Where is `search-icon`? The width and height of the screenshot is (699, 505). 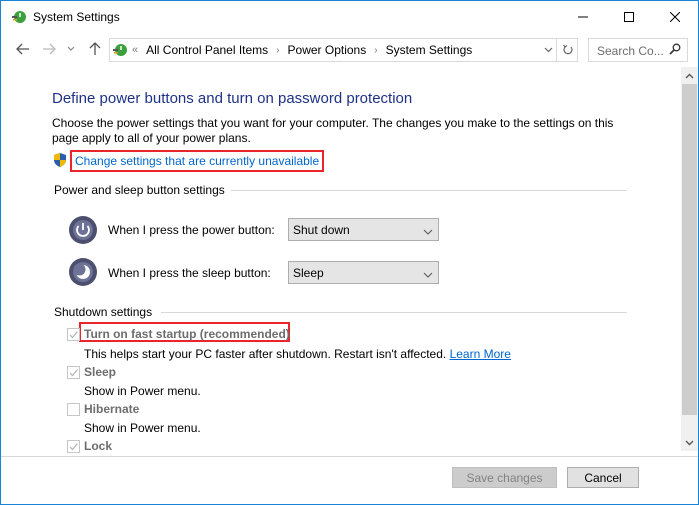
search-icon is located at coordinates (675, 50).